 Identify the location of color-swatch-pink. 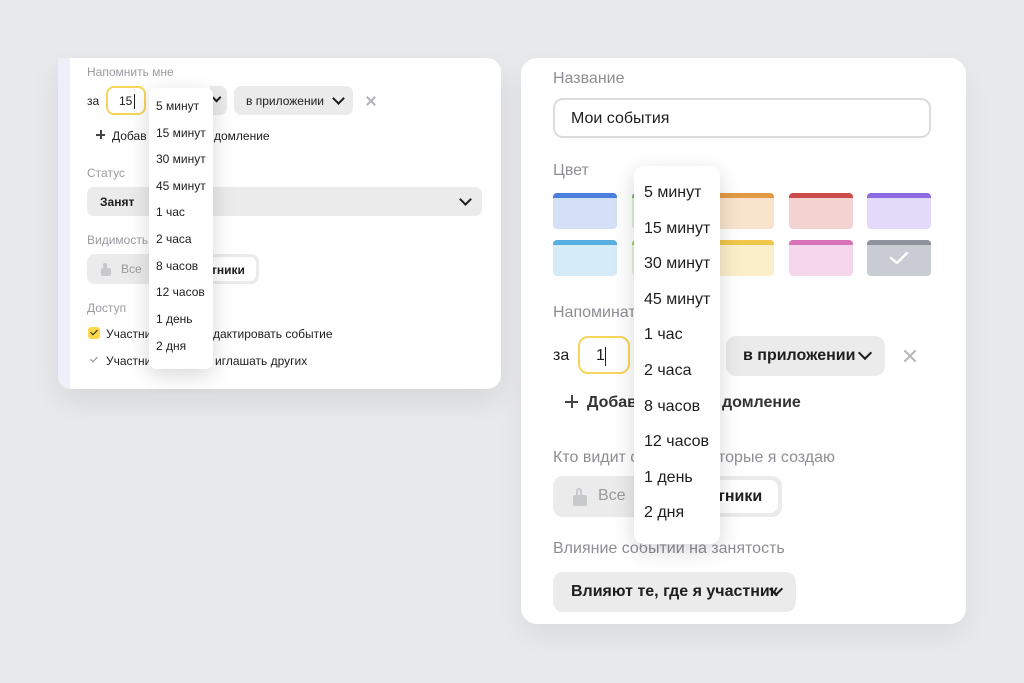
(821, 258).